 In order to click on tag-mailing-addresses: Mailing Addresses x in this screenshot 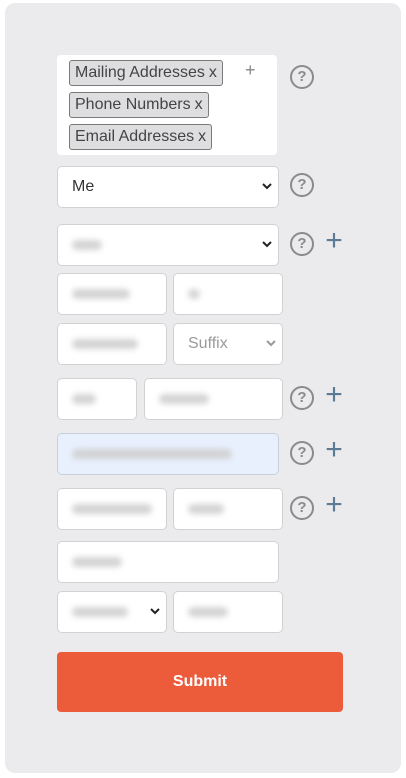, I will do `click(146, 73)`.